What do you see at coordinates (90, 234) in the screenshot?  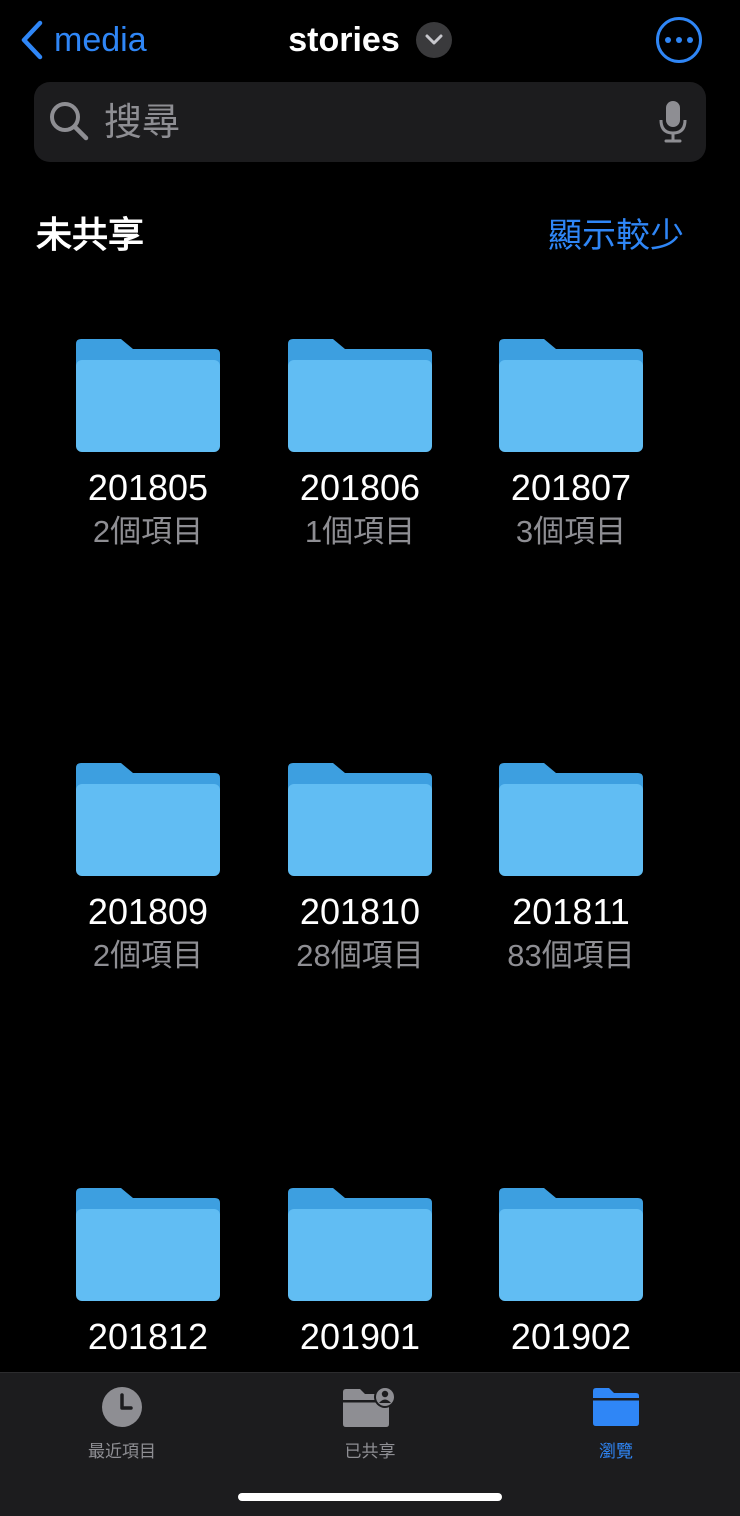 I see `section-title: 未共享` at bounding box center [90, 234].